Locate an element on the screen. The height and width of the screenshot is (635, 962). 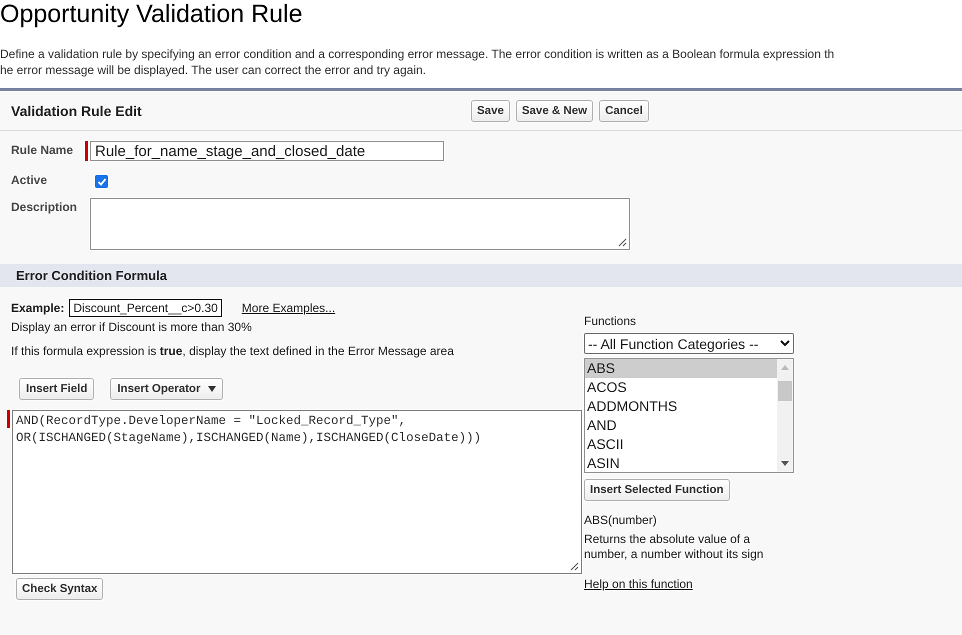
field-label: Rule Name is located at coordinates (42, 150).